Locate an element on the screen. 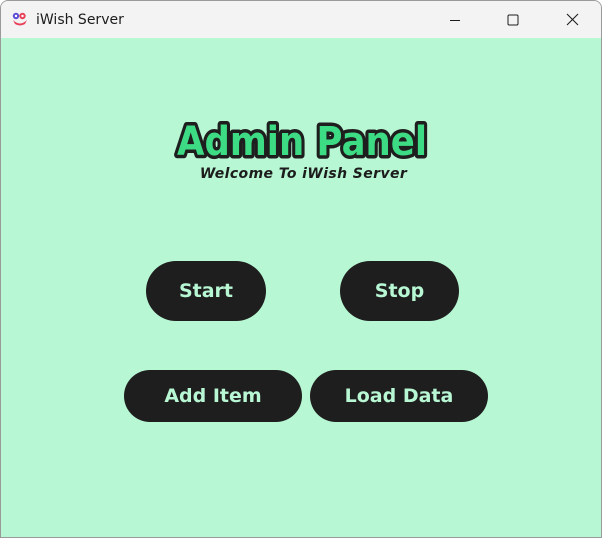 Image resolution: width=602 pixels, height=538 pixels. stop-button: Stop is located at coordinates (399, 291).